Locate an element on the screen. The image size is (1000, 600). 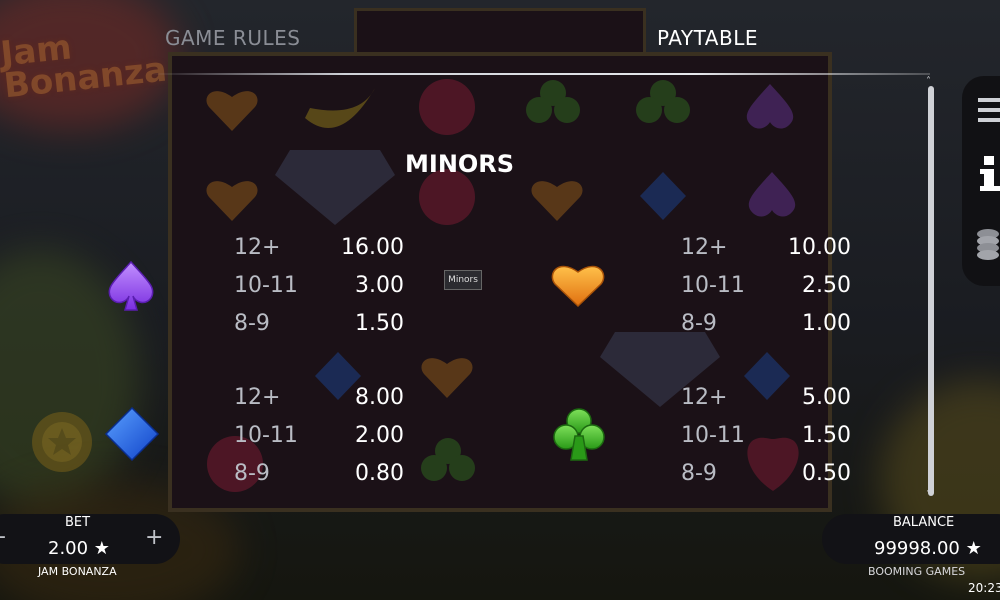
coins-icon is located at coordinates (988, 245).